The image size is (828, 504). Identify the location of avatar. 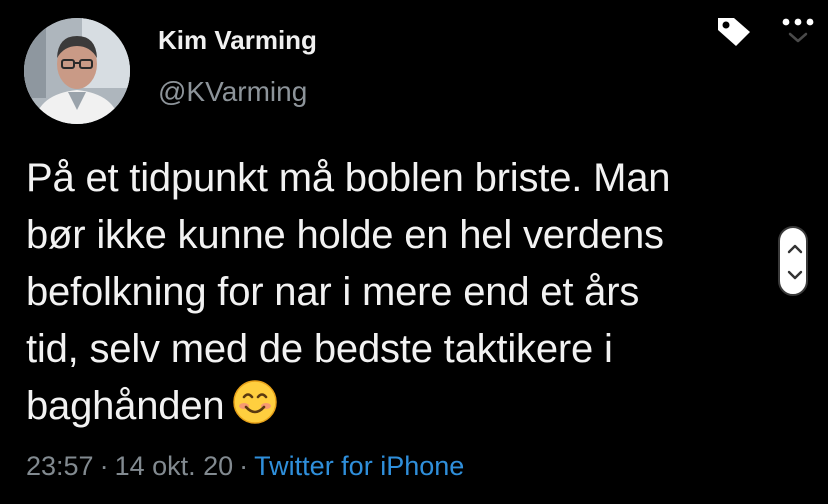
(77, 71).